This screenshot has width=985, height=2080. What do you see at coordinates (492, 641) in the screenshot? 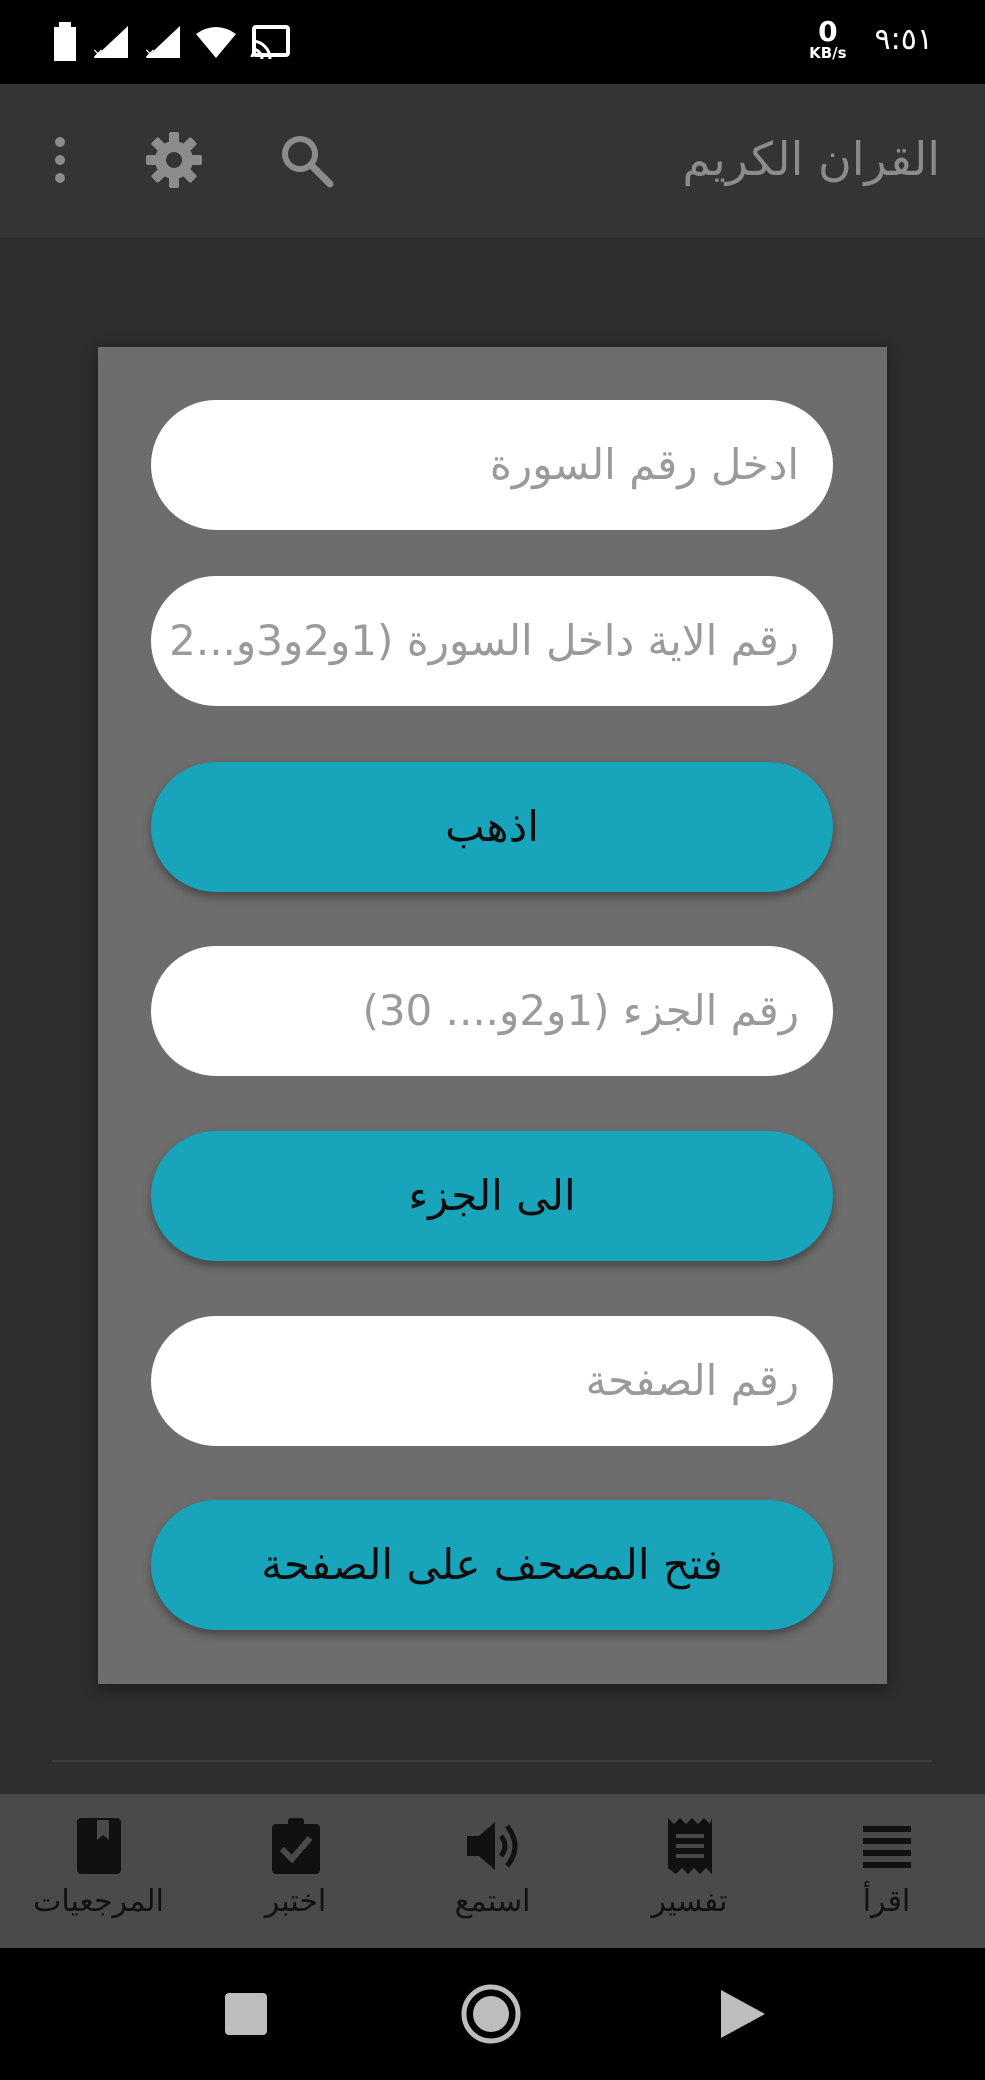
I see `ayah-number-input: رقم الاية داخل السورة (1و2و3و...2` at bounding box center [492, 641].